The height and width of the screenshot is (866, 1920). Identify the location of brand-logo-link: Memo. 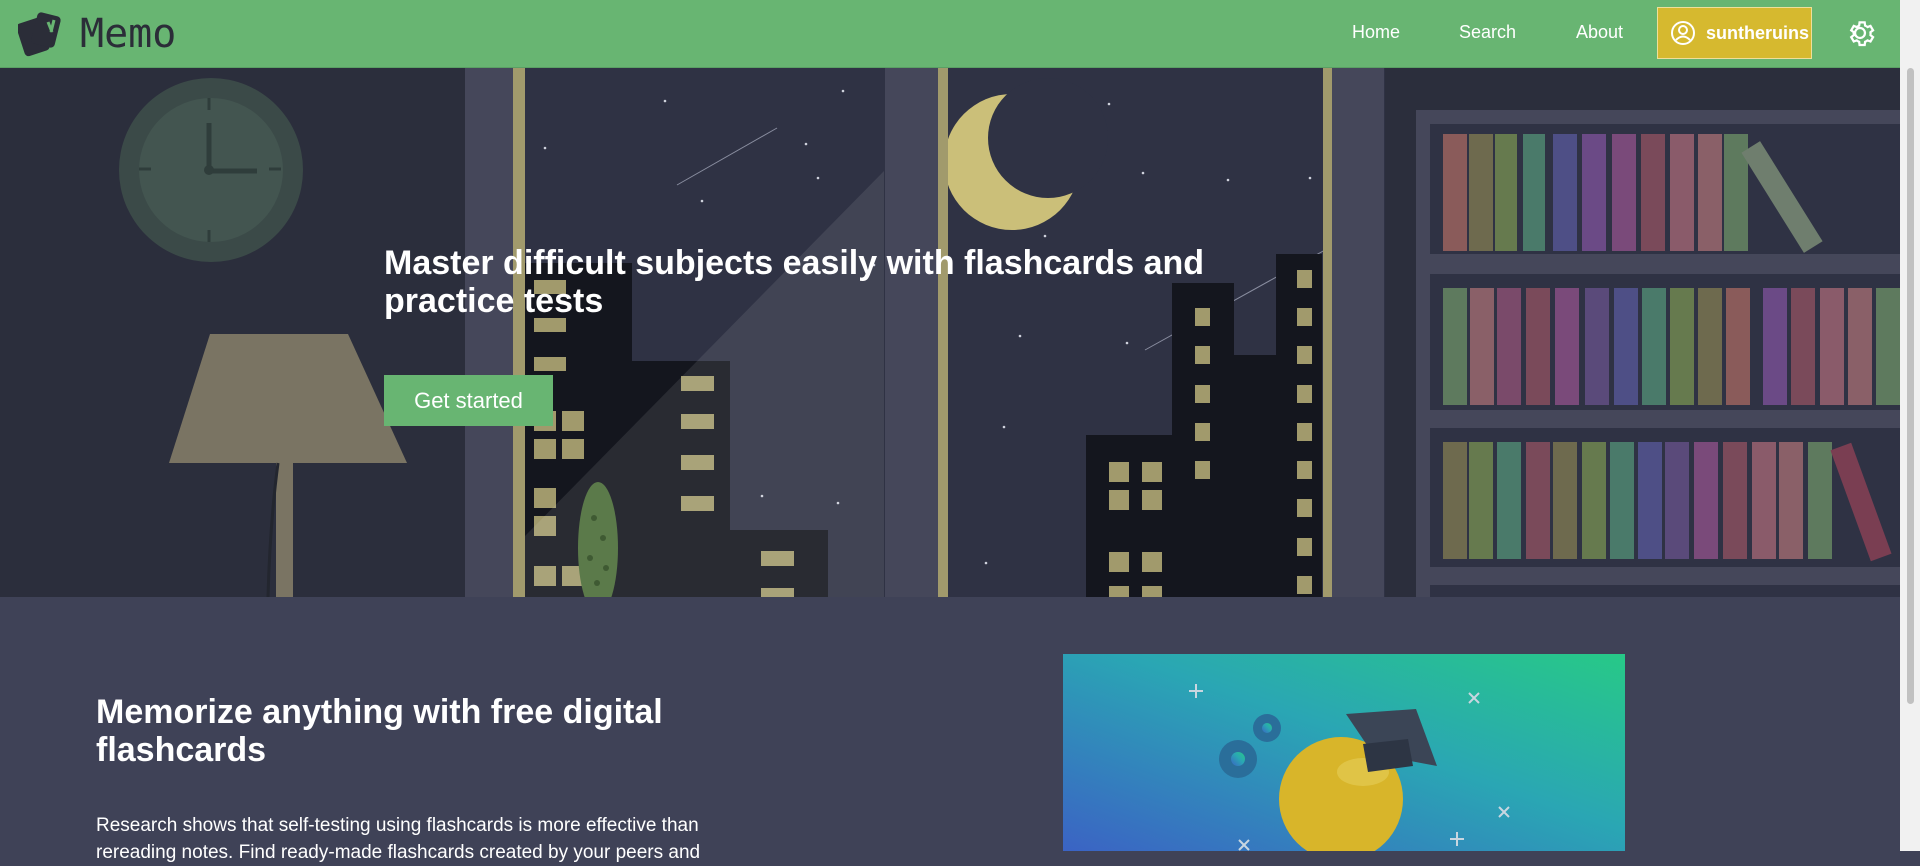
(97, 34).